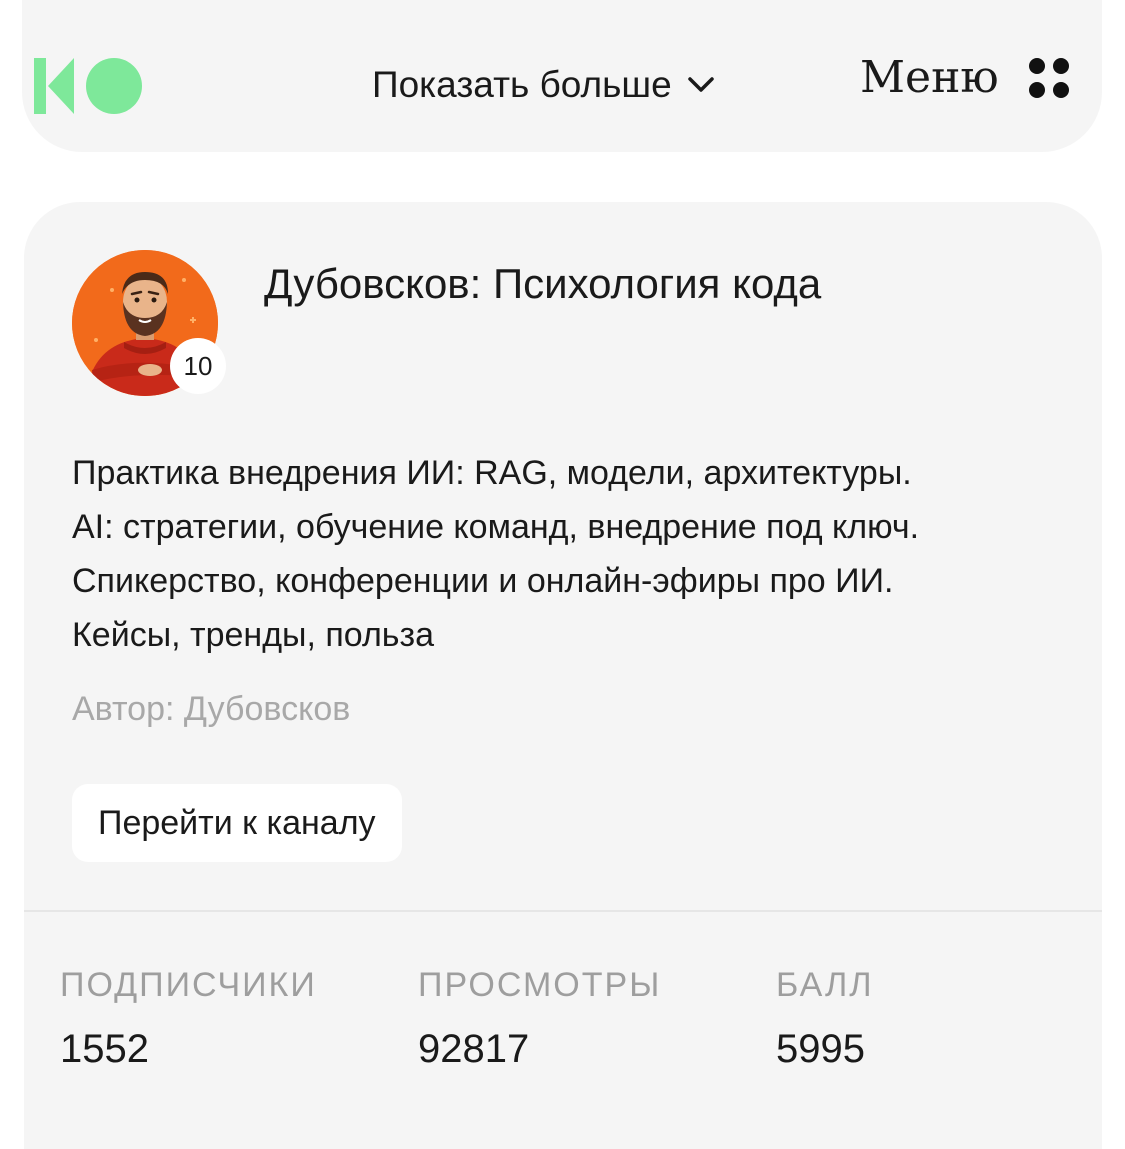 The width and height of the screenshot is (1125, 1149). Describe the element at coordinates (563, 911) in the screenshot. I see `divider` at that location.